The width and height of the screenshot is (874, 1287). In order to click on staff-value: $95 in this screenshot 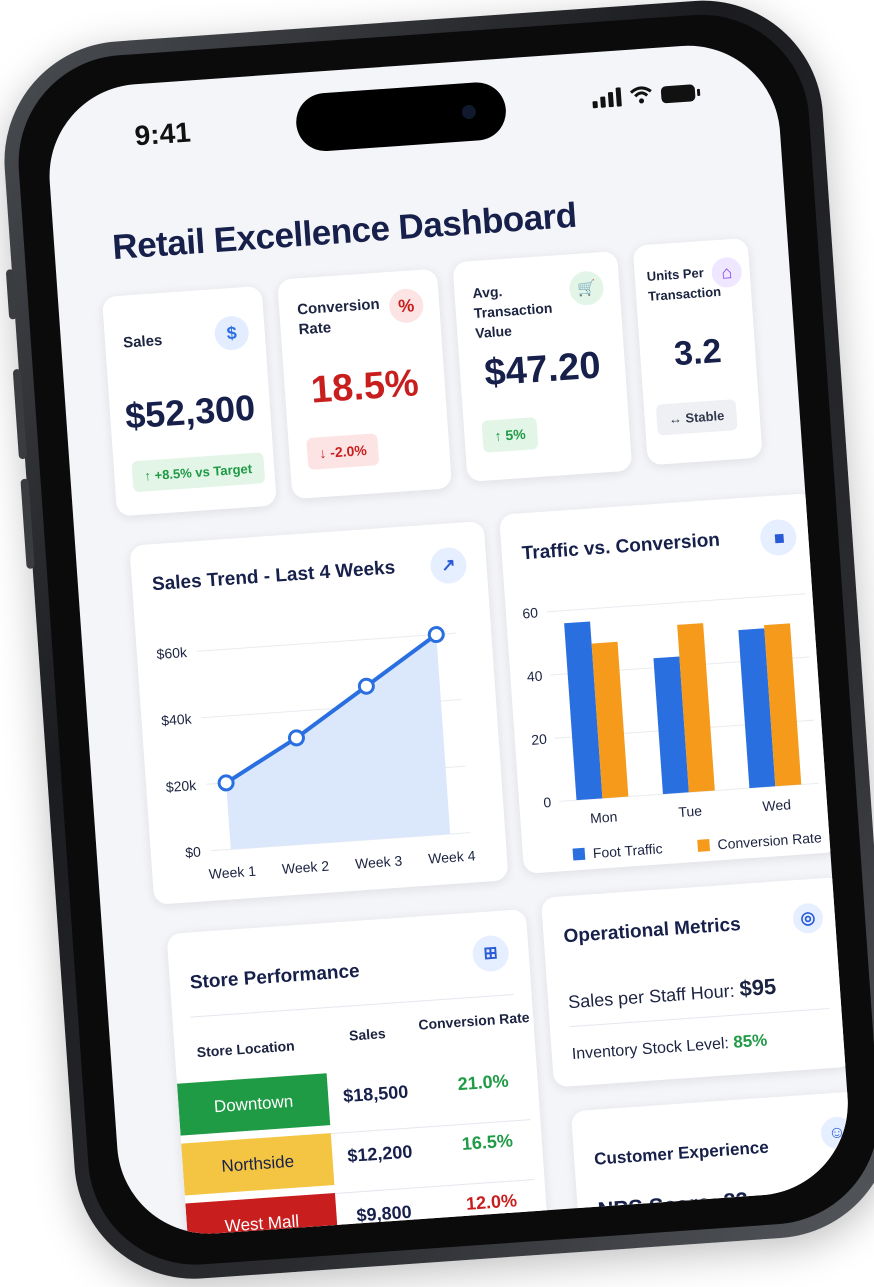, I will do `click(757, 987)`.